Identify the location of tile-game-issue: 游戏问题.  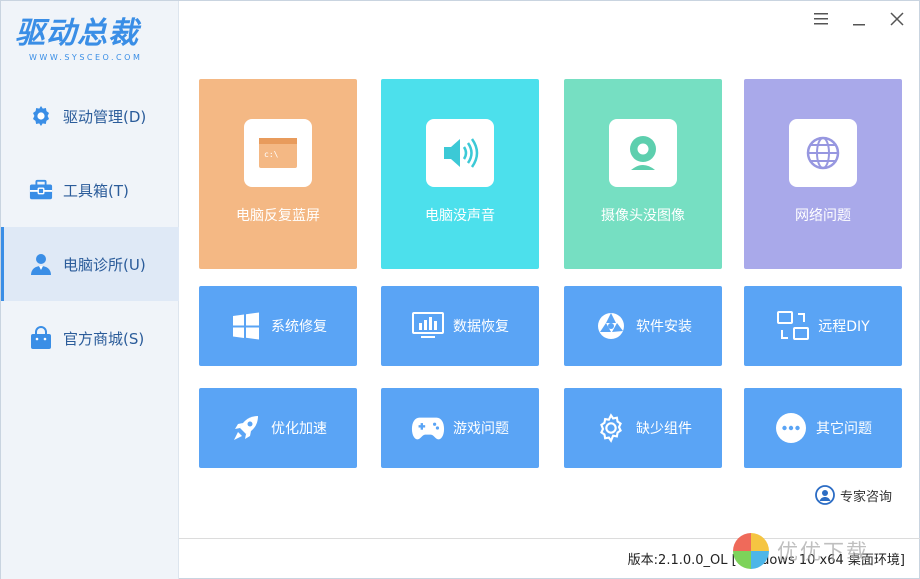
(460, 428).